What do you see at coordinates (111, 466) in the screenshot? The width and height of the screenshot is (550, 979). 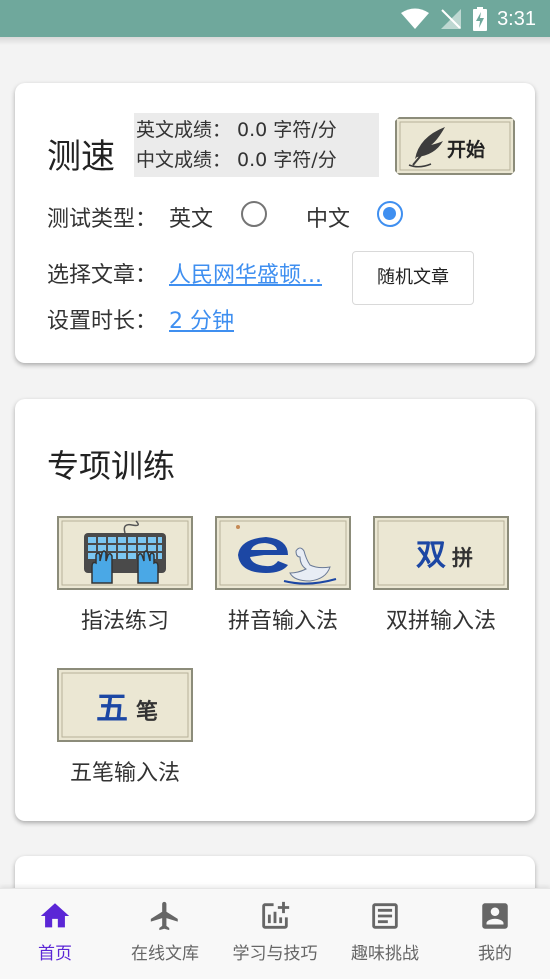 I see `training-title: 专项训练` at bounding box center [111, 466].